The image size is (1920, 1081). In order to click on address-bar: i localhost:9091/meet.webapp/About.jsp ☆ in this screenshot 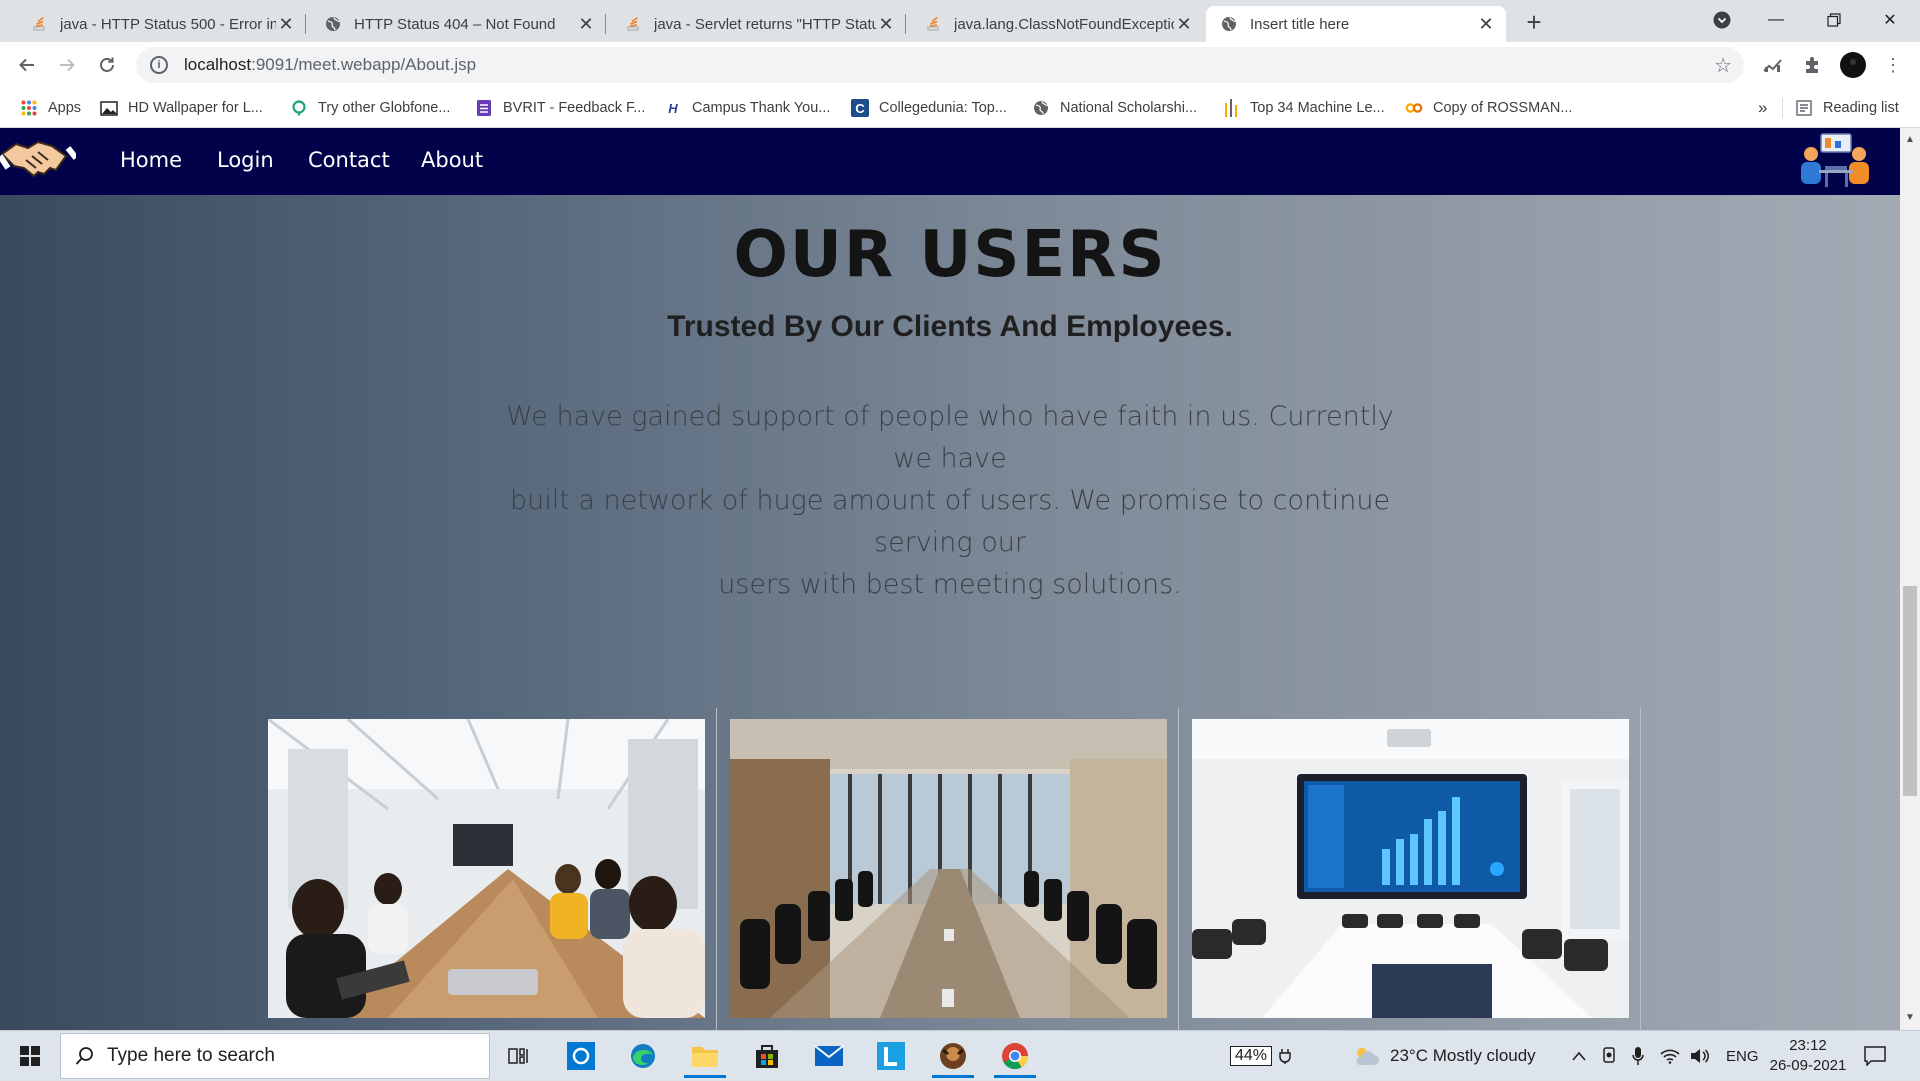, I will do `click(940, 65)`.